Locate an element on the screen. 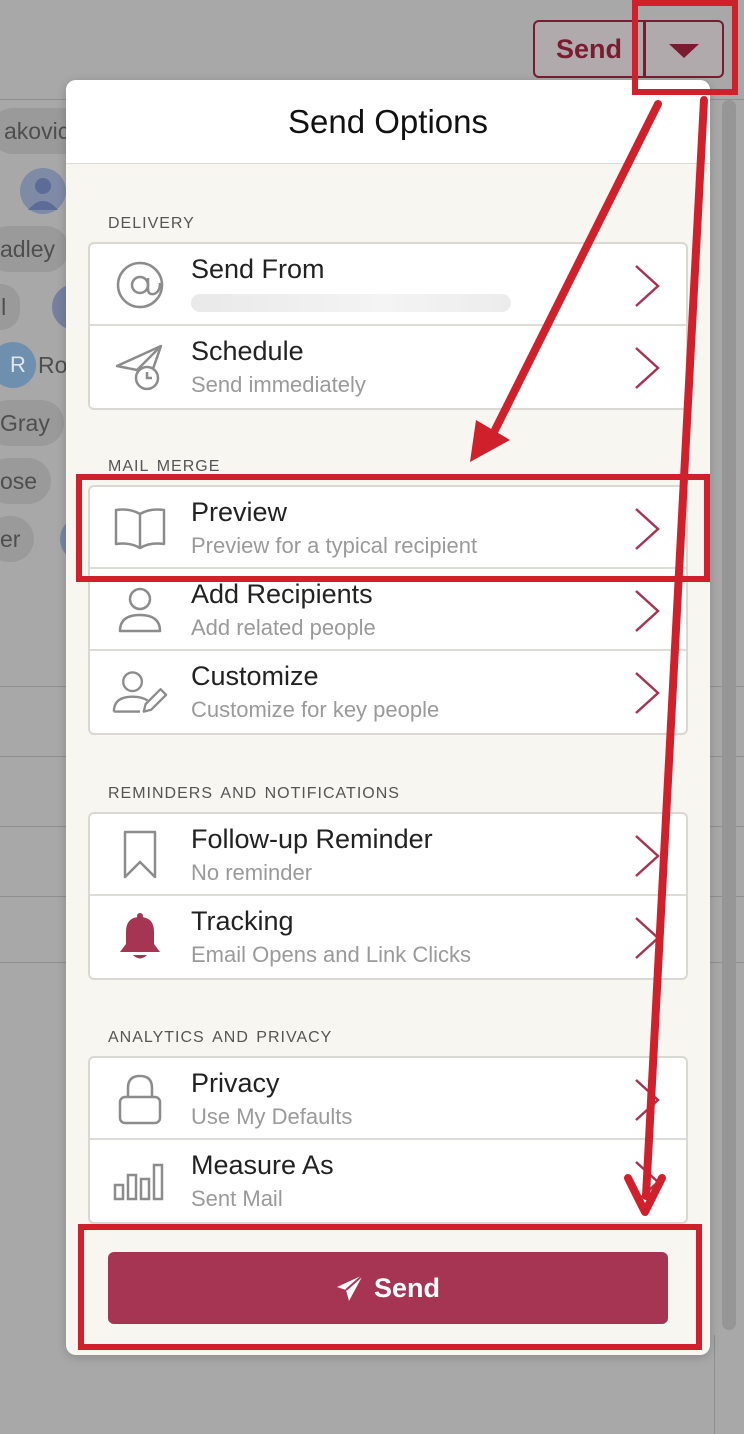 This screenshot has height=1434, width=744. row-subtitle: No reminder is located at coordinates (252, 872).